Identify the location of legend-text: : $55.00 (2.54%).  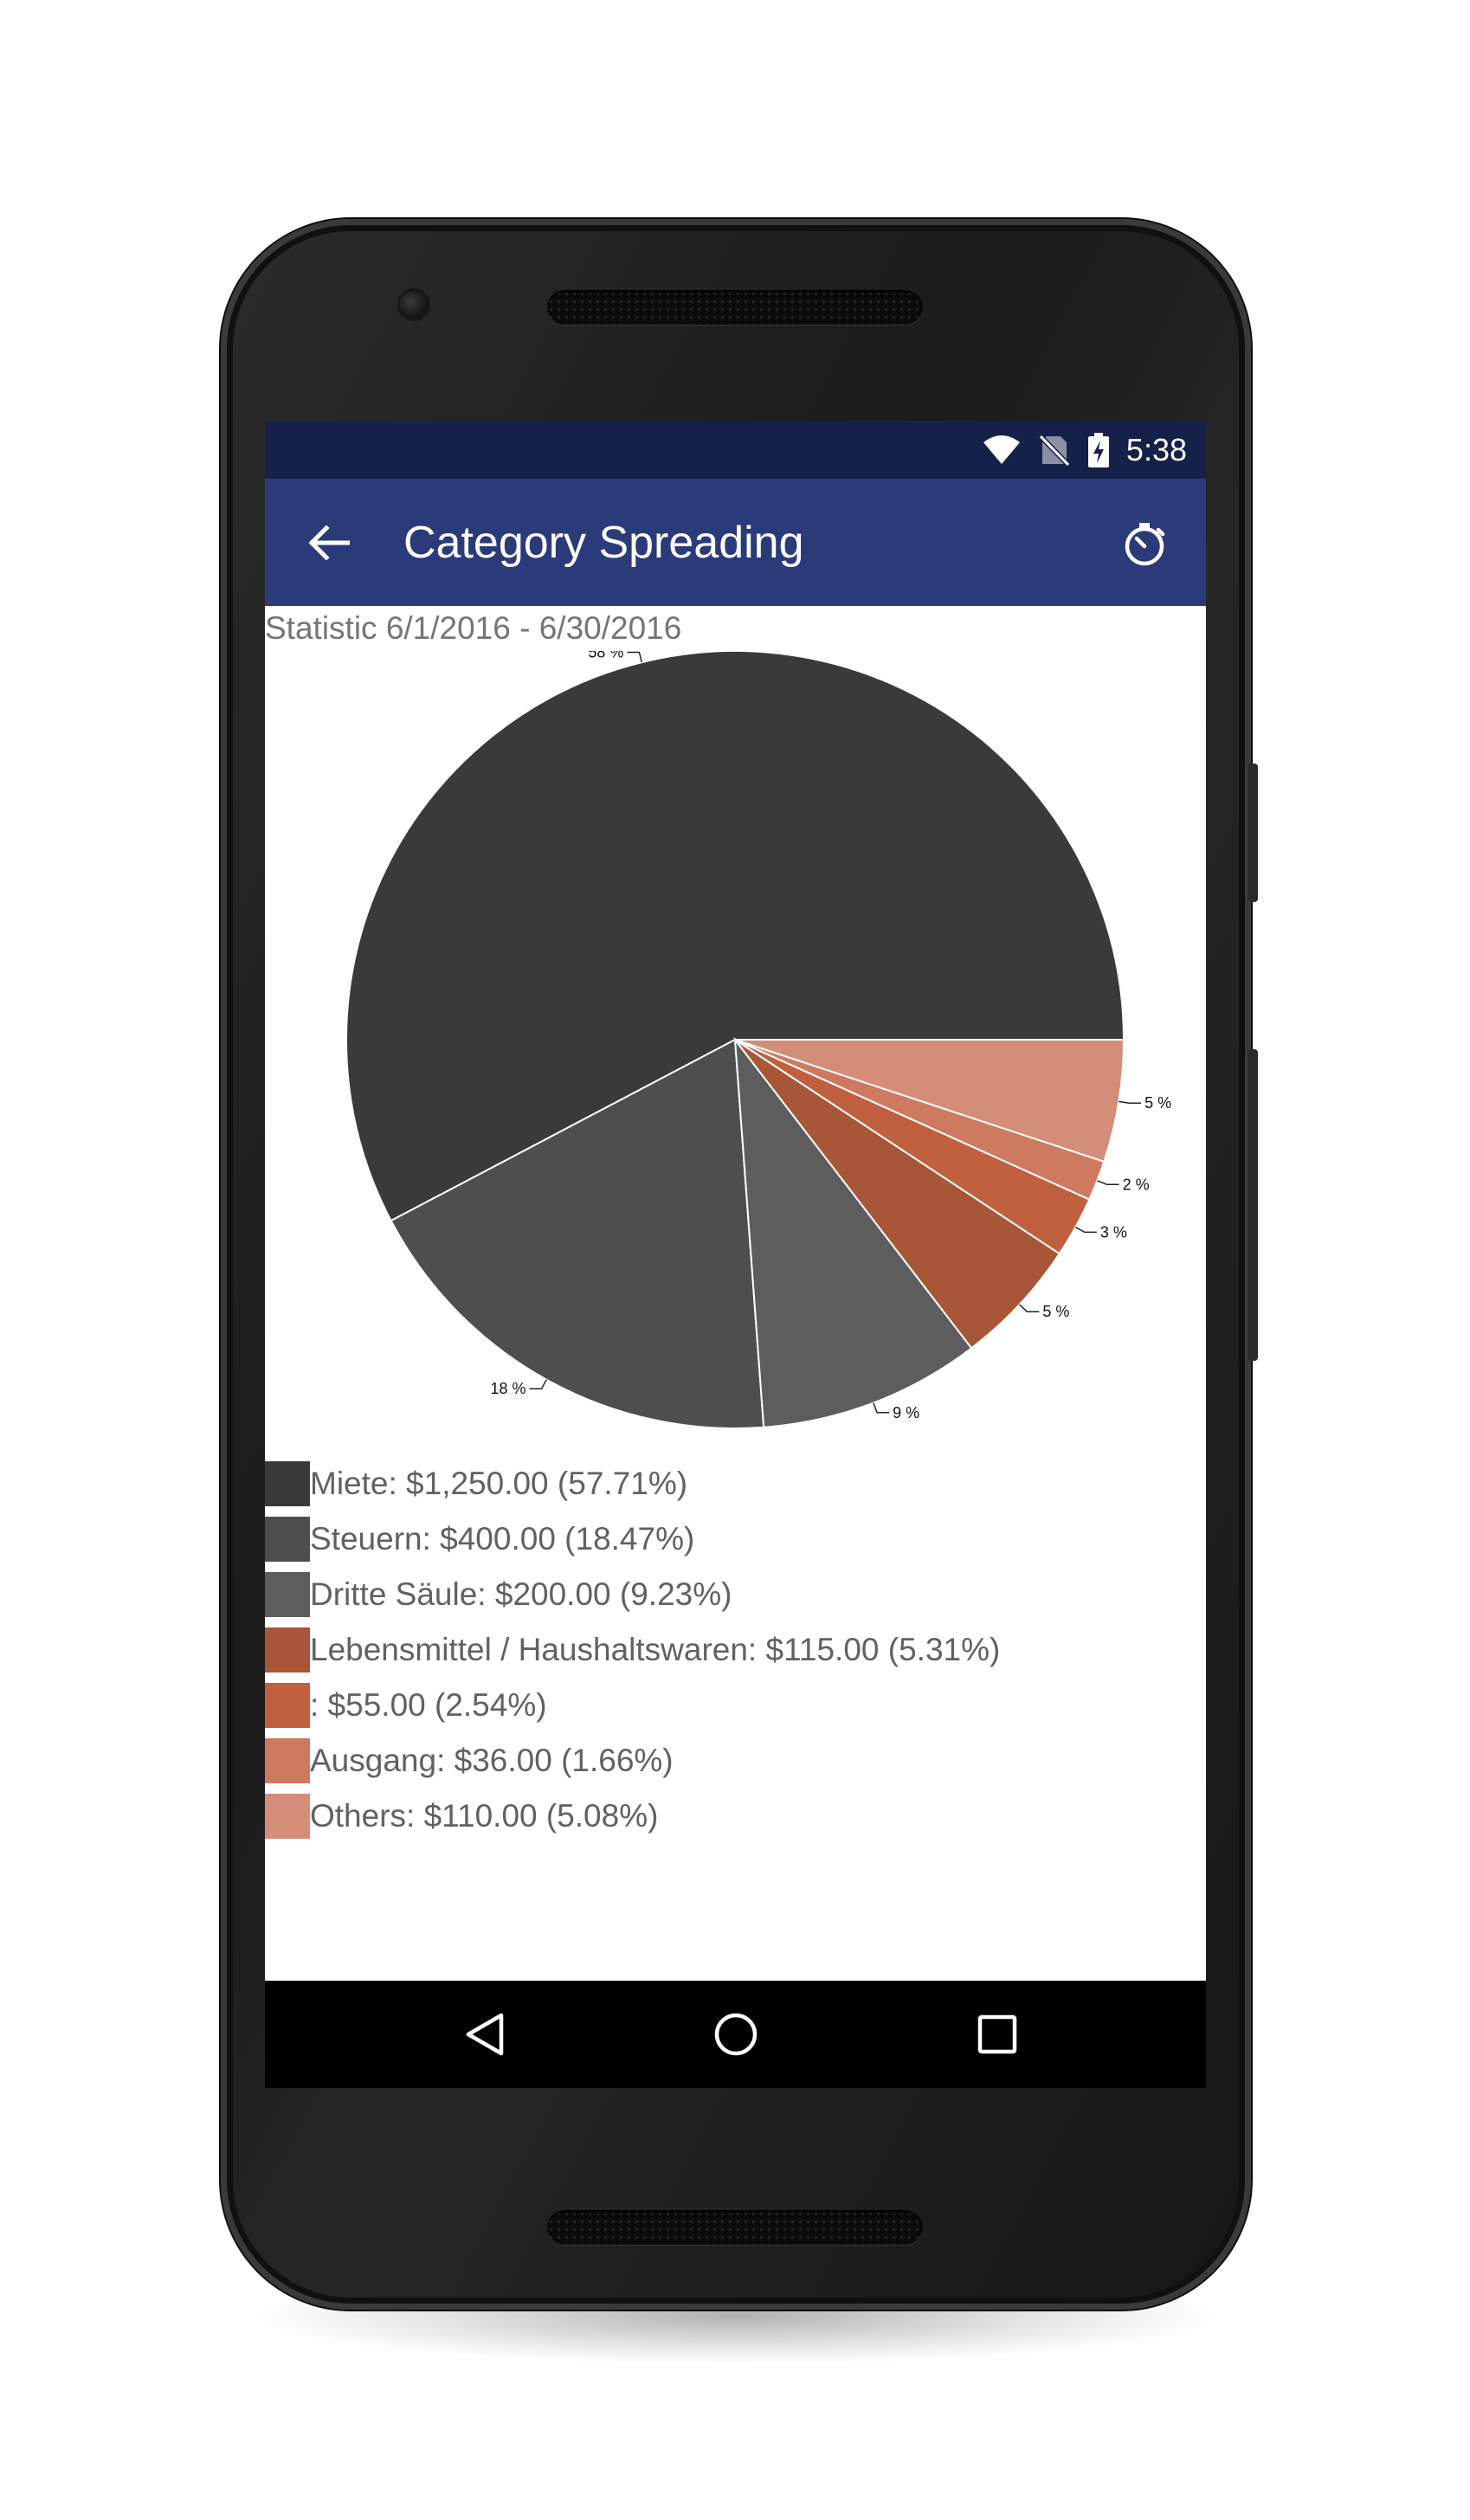
(429, 1705).